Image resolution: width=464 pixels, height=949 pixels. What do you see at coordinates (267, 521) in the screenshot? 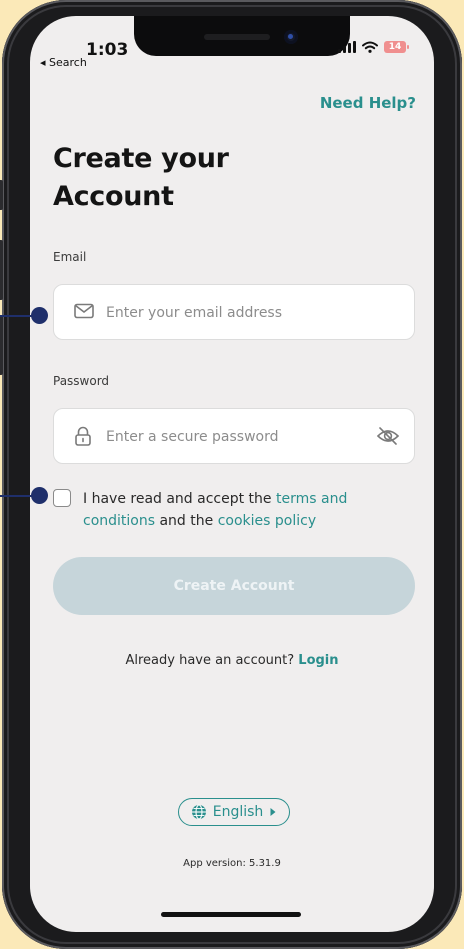
I see `cookies-policy-link: cookies policy` at bounding box center [267, 521].